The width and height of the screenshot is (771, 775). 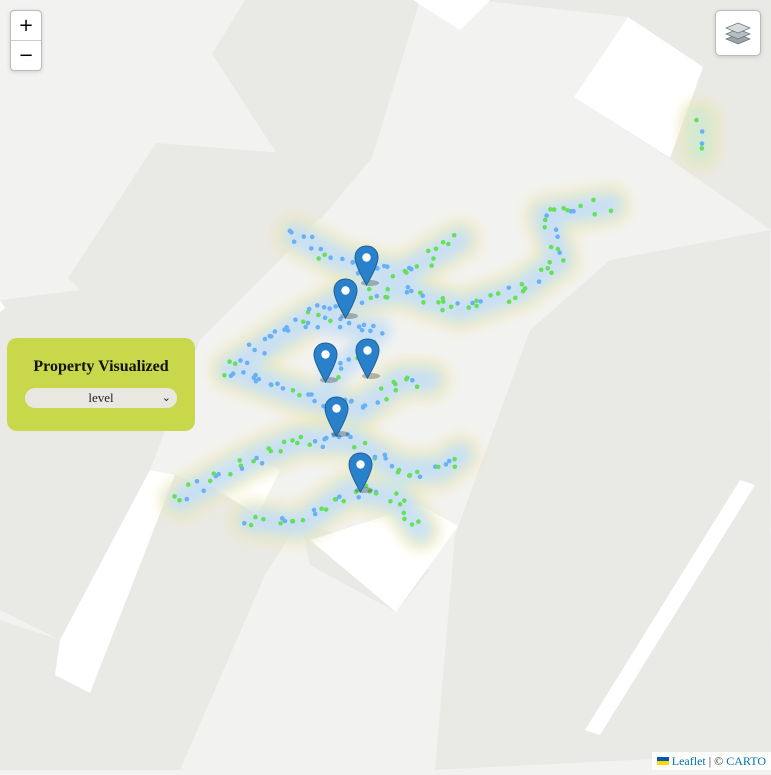 I want to click on zoom-control: + −, so click(x=26, y=40).